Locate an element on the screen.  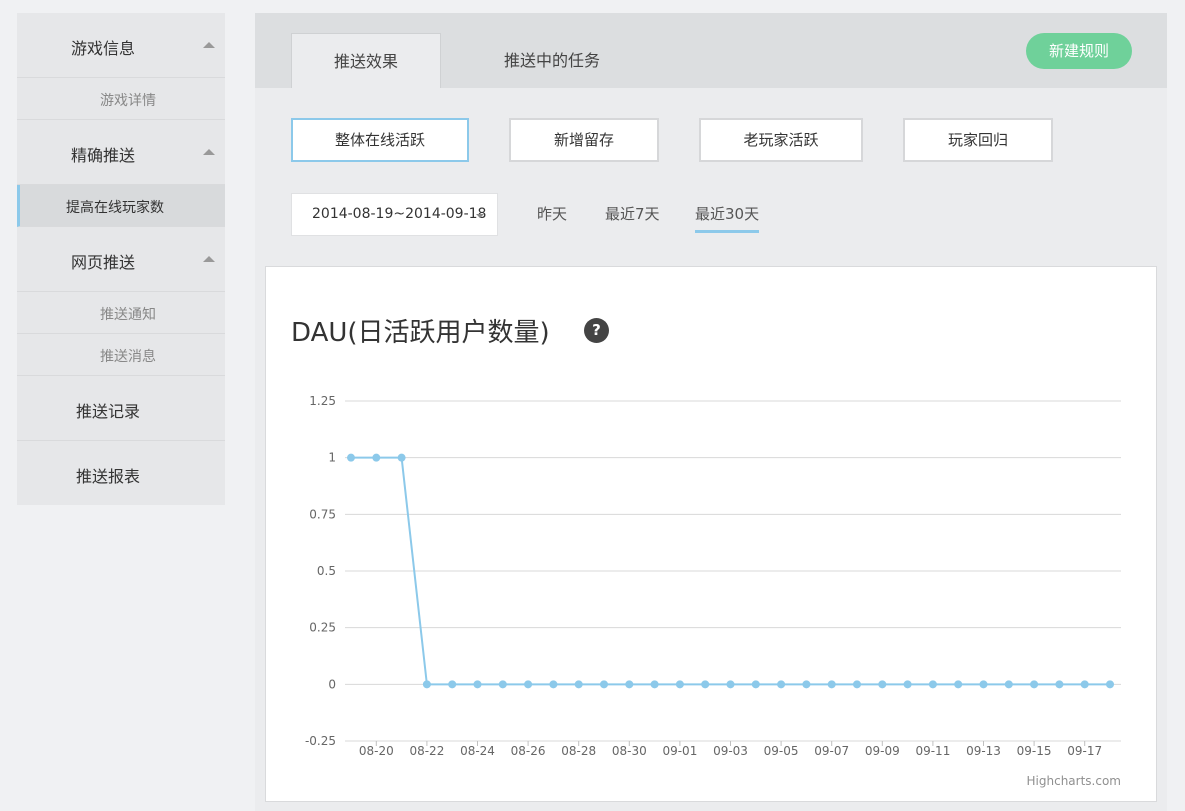
highcharts-credit-link: Highcharts.com is located at coordinates (1074, 781).